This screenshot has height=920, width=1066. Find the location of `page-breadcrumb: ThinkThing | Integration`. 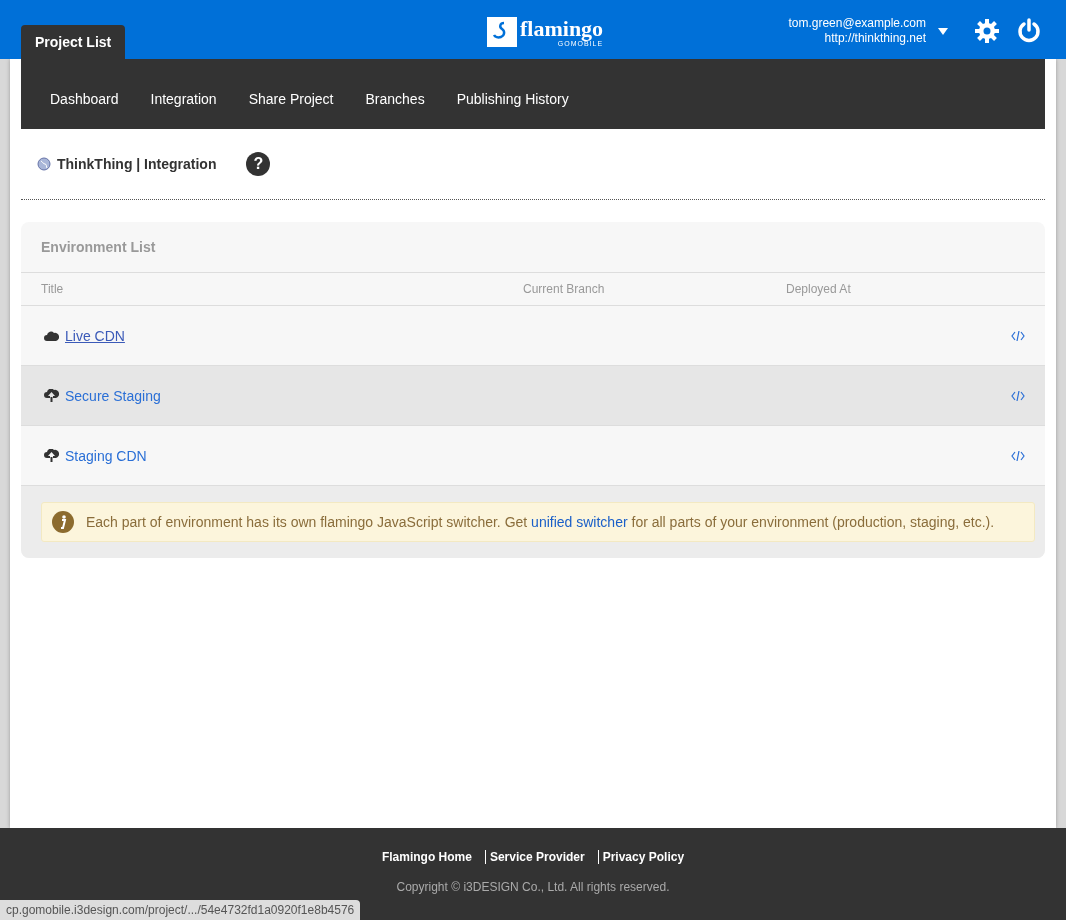

page-breadcrumb: ThinkThing | Integration is located at coordinates (137, 164).